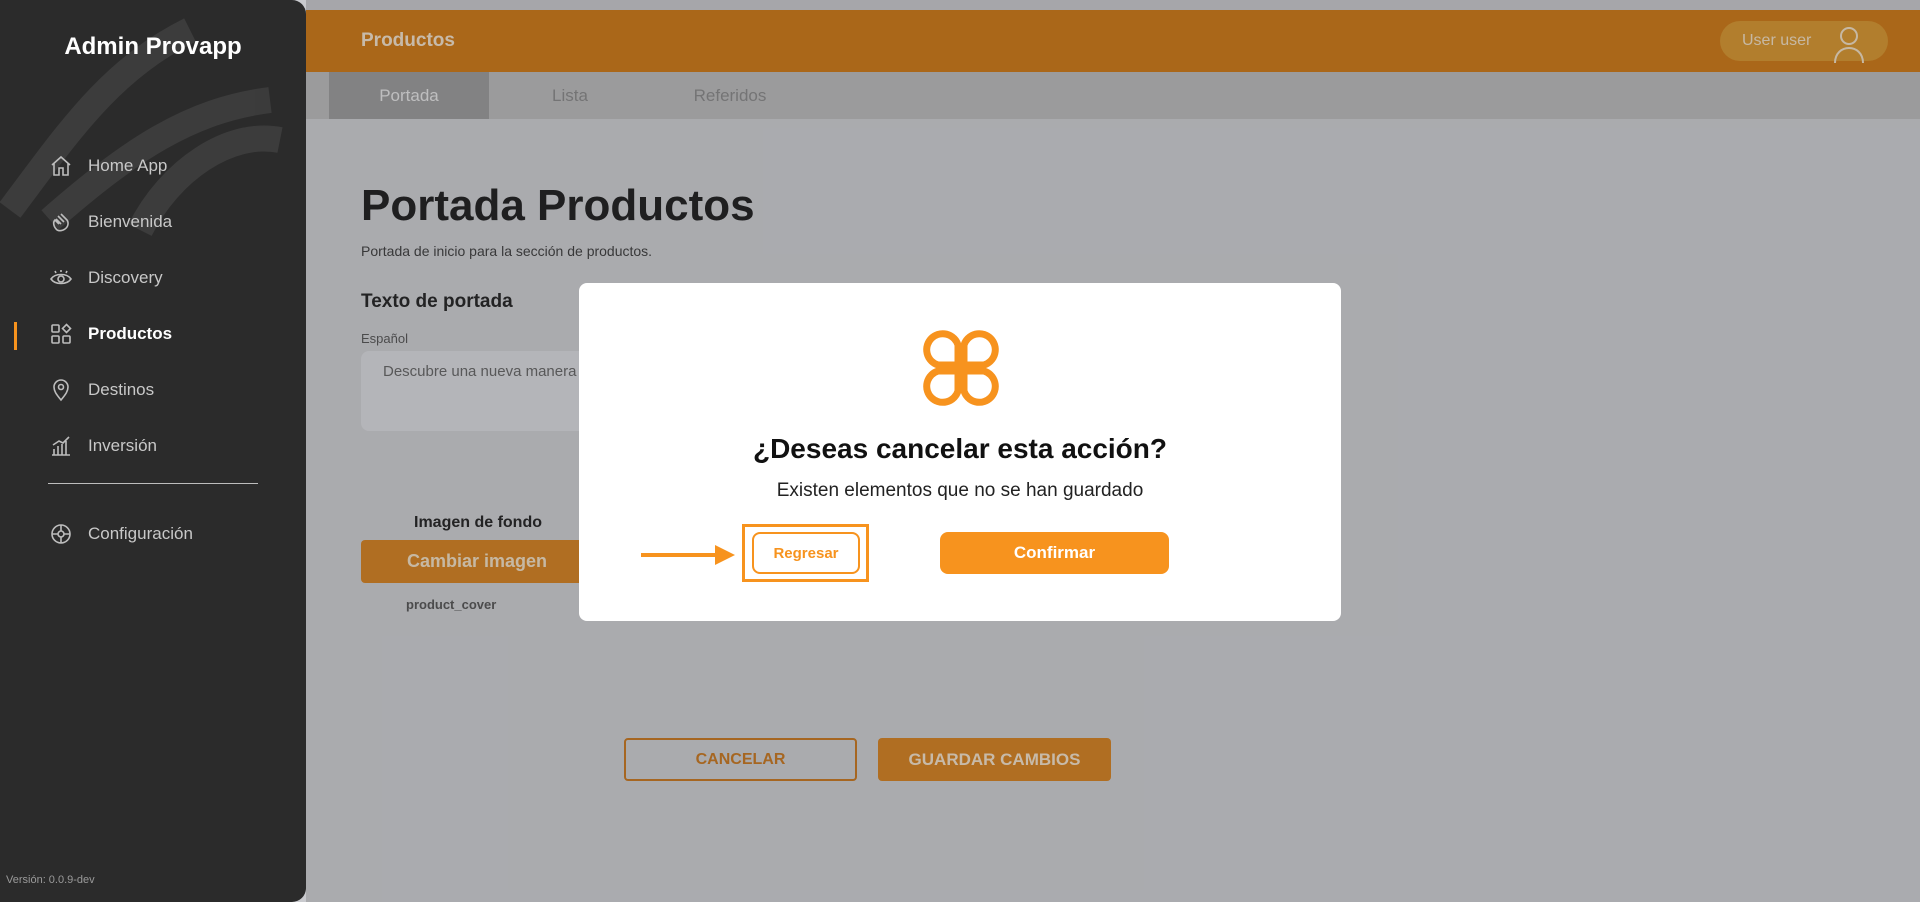 The width and height of the screenshot is (1920, 902). I want to click on confirm-button: Confirmar, so click(1054, 553).